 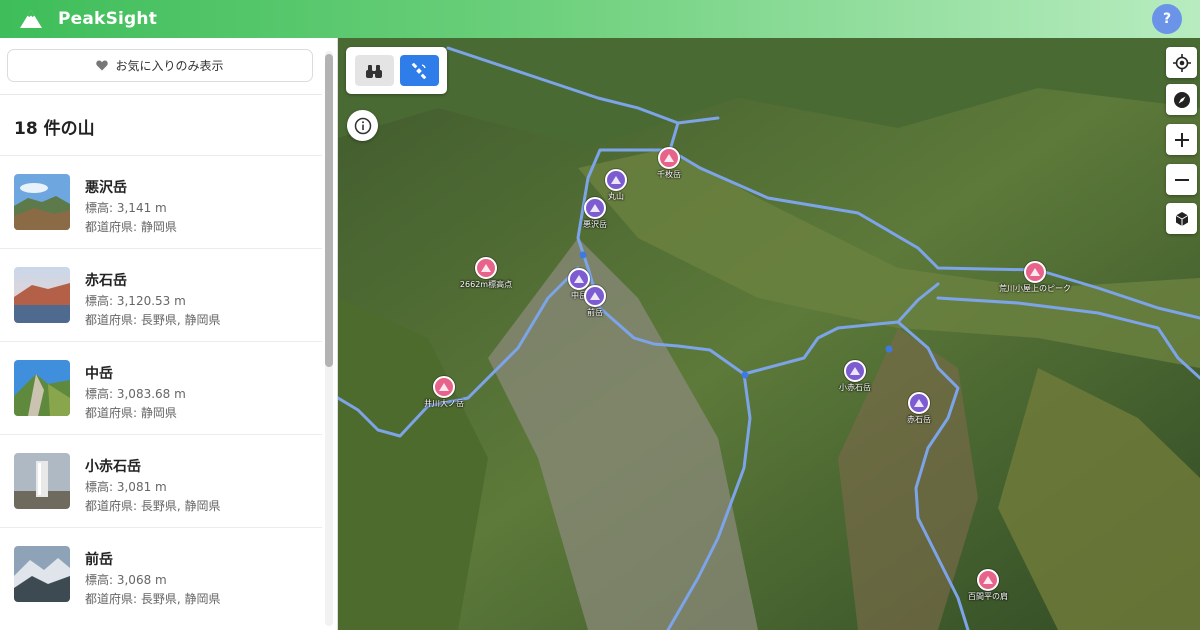 What do you see at coordinates (855, 387) in the screenshot?
I see `peak-marker-label: 小赤石岳` at bounding box center [855, 387].